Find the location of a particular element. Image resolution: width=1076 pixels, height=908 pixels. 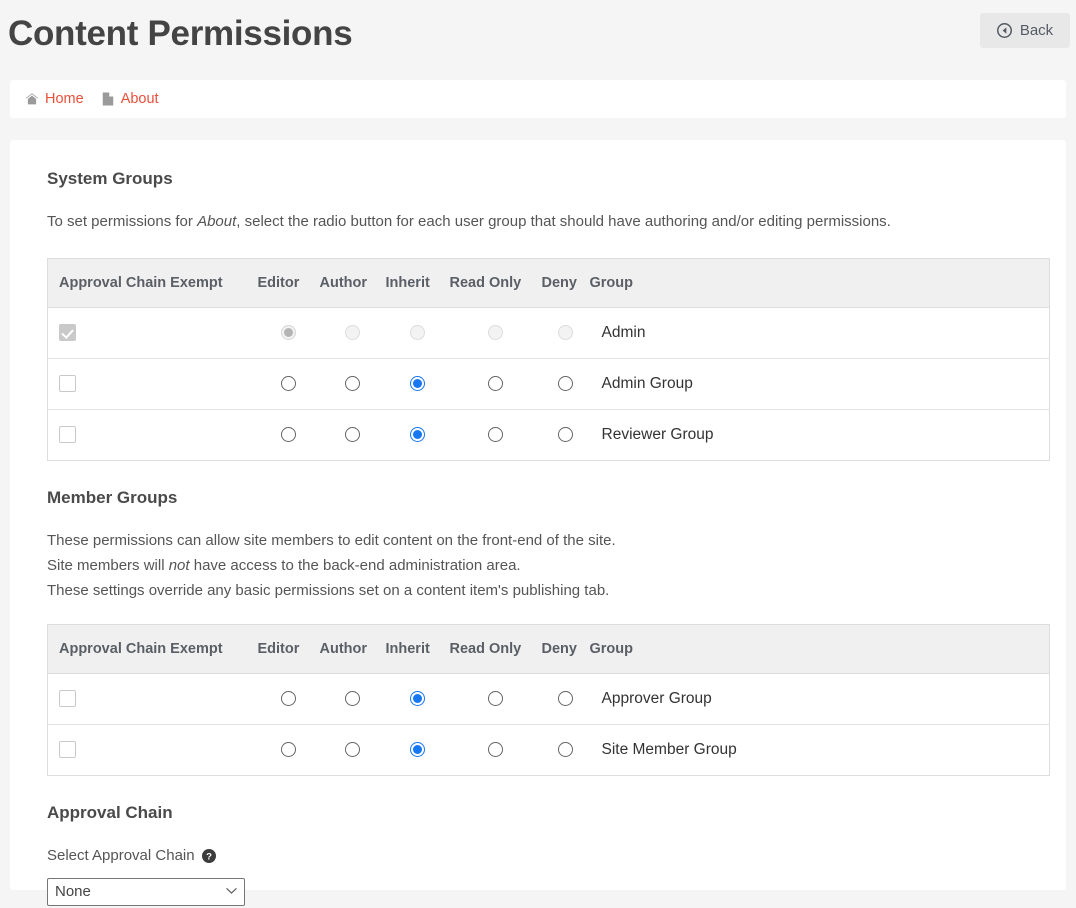

member-groups-table-body: Approver Group Site Member Group is located at coordinates (548, 725).